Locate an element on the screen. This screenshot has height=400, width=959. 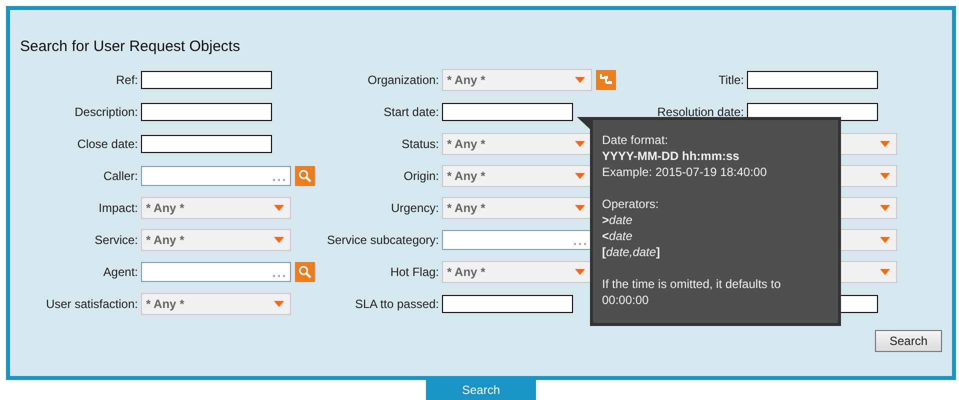
field-label: Start date: is located at coordinates (411, 112).